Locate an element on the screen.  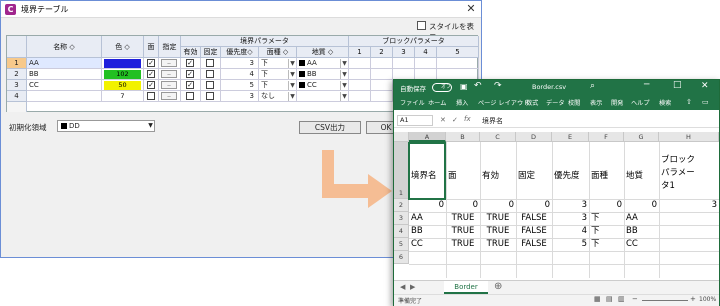
name-cell: CC is located at coordinates (64, 85).